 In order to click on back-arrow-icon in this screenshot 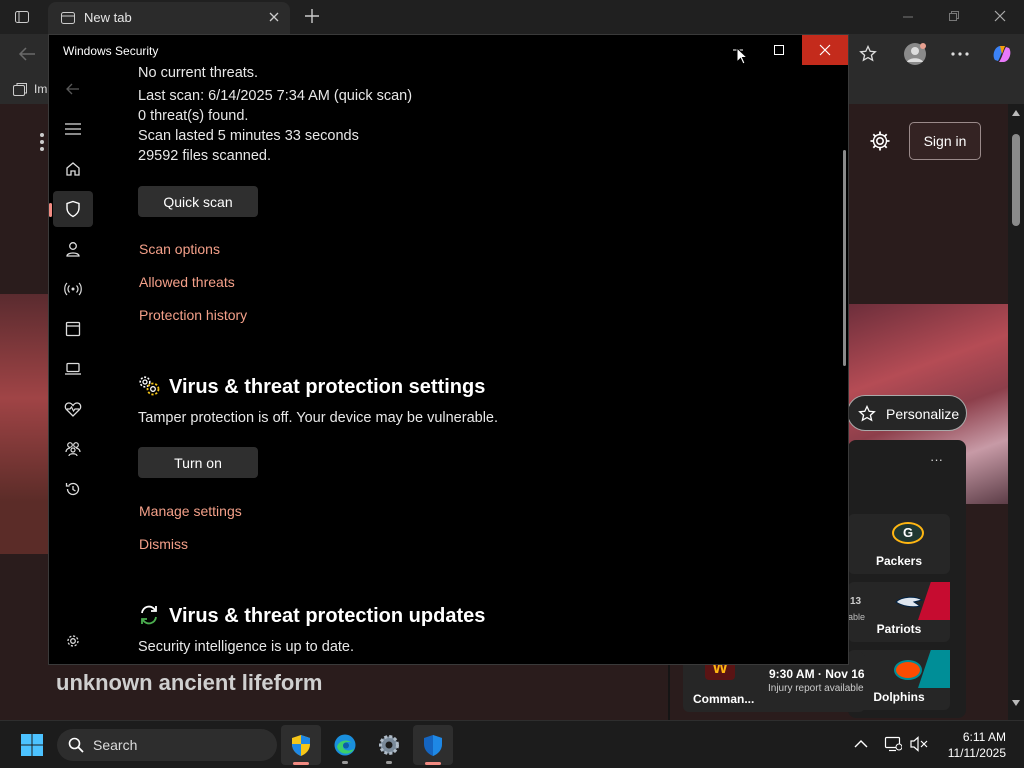, I will do `click(27, 54)`.